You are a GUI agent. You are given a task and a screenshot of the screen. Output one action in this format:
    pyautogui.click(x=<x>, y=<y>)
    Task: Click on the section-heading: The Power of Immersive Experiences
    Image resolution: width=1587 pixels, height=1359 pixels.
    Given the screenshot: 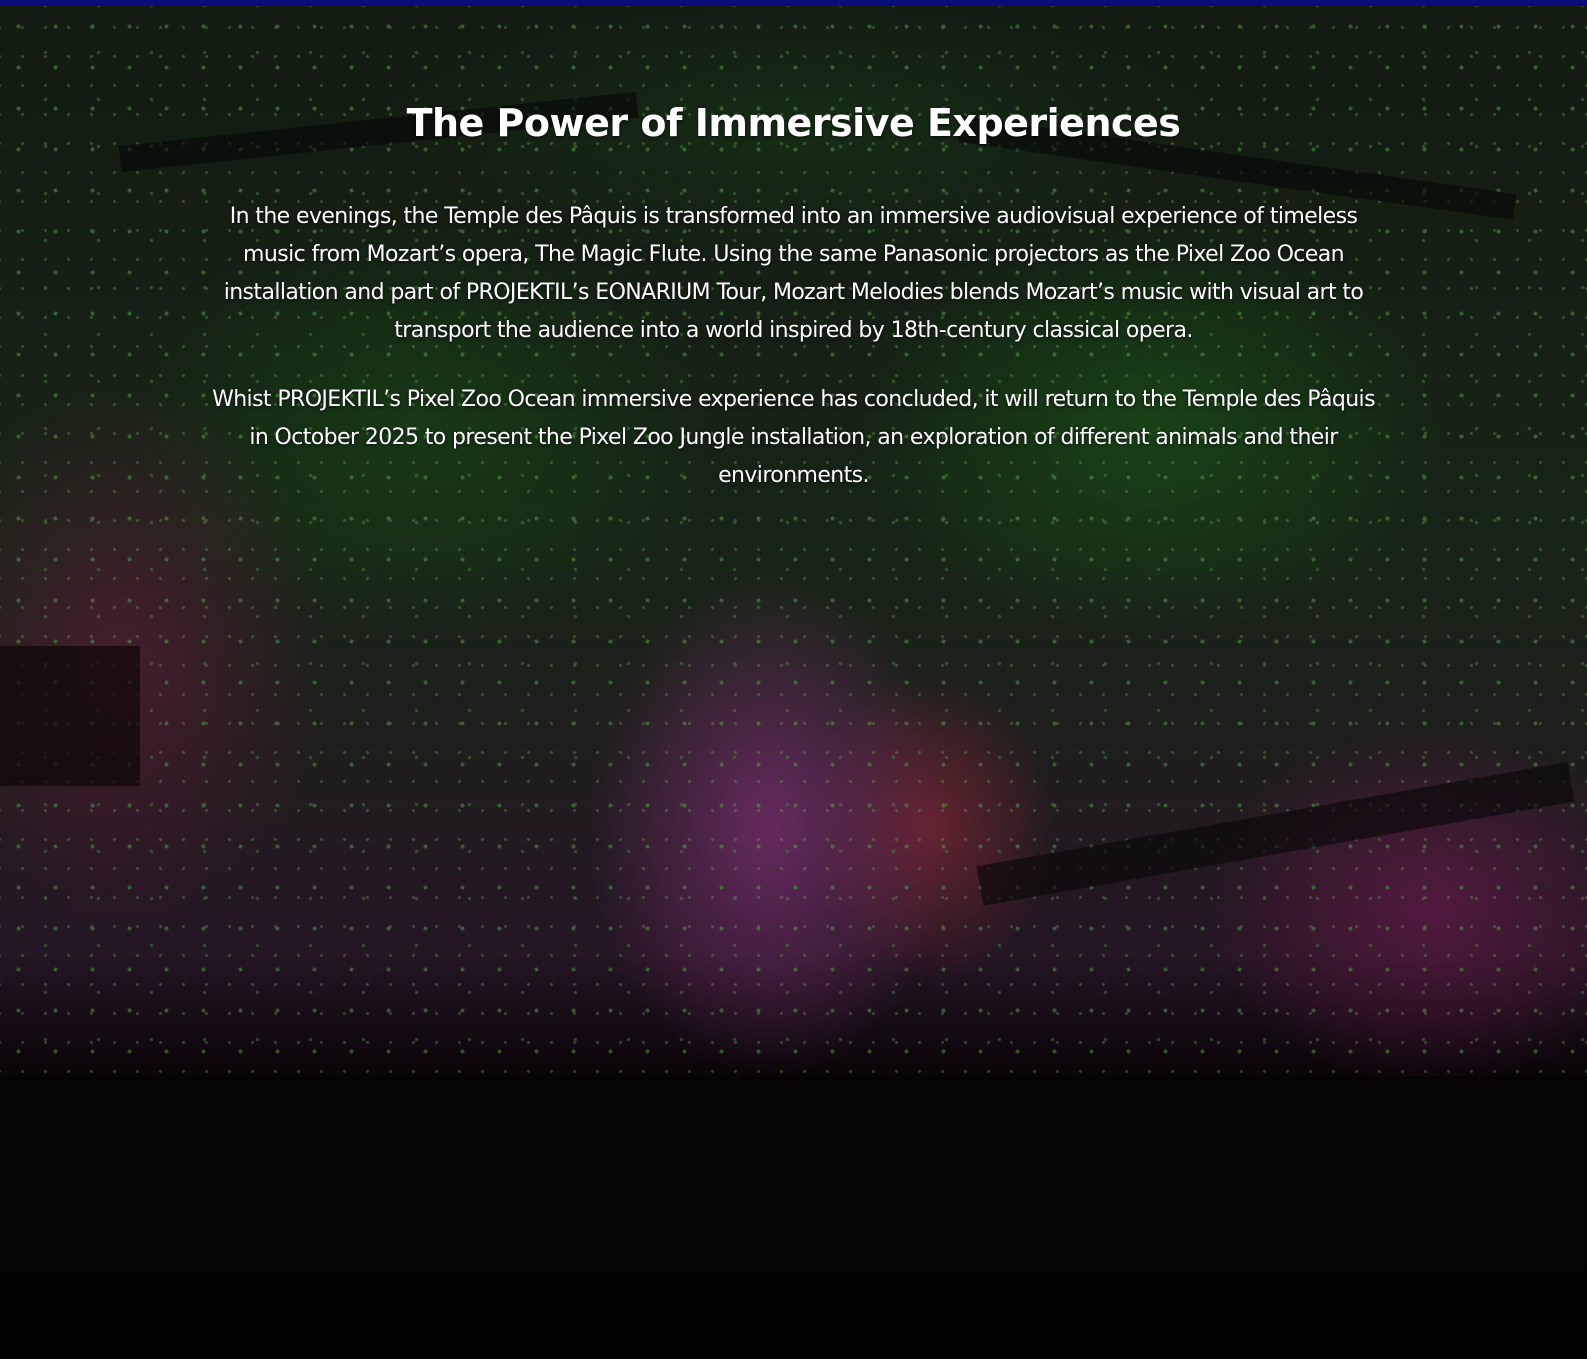 What is the action you would take?
    pyautogui.click(x=793, y=123)
    